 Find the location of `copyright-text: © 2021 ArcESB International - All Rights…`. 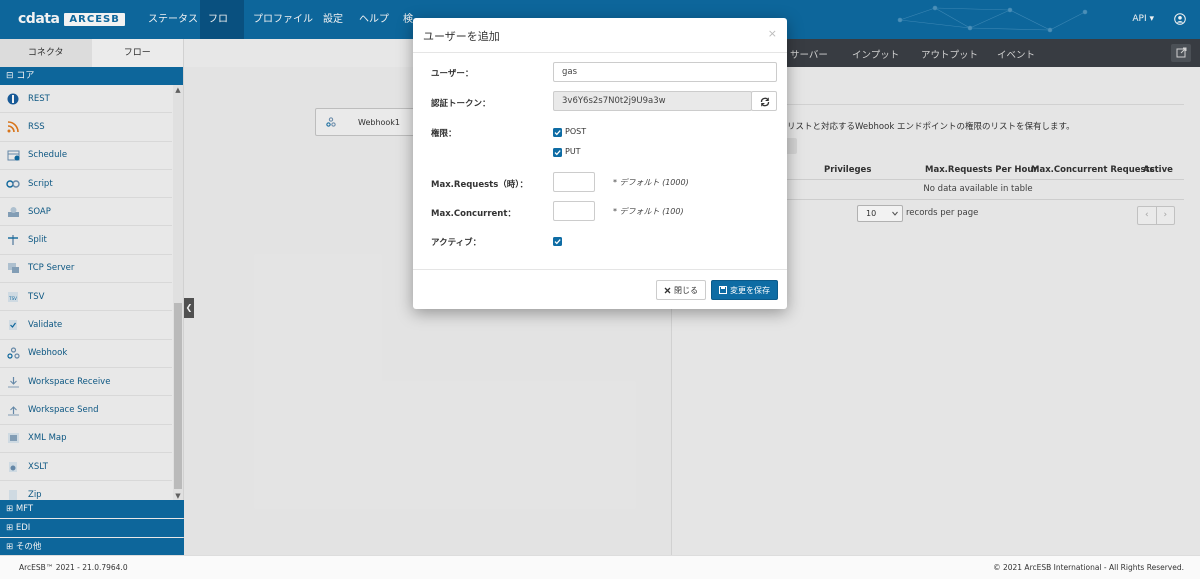

copyright-text: © 2021 ArcESB International - All Rights… is located at coordinates (1088, 567).